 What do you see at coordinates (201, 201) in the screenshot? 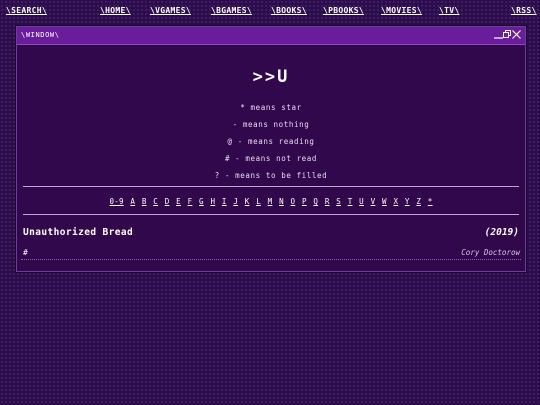
I see `alpha-link-g: G` at bounding box center [201, 201].